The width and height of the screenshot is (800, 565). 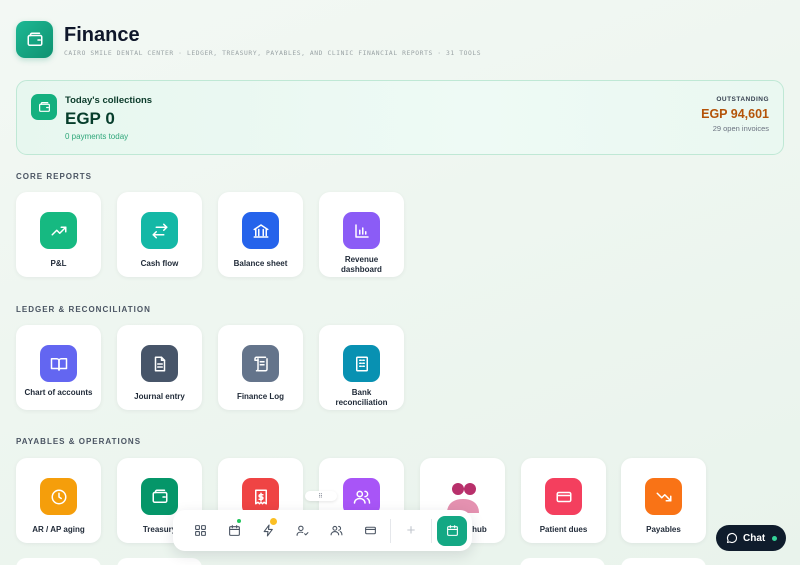 What do you see at coordinates (775, 538) in the screenshot?
I see `online-status-dot` at bounding box center [775, 538].